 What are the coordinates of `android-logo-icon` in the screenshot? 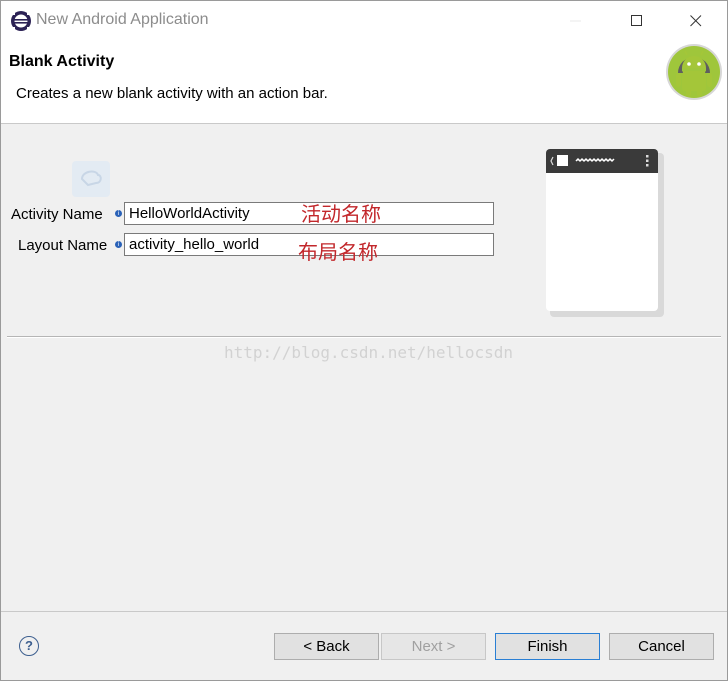 It's located at (694, 72).